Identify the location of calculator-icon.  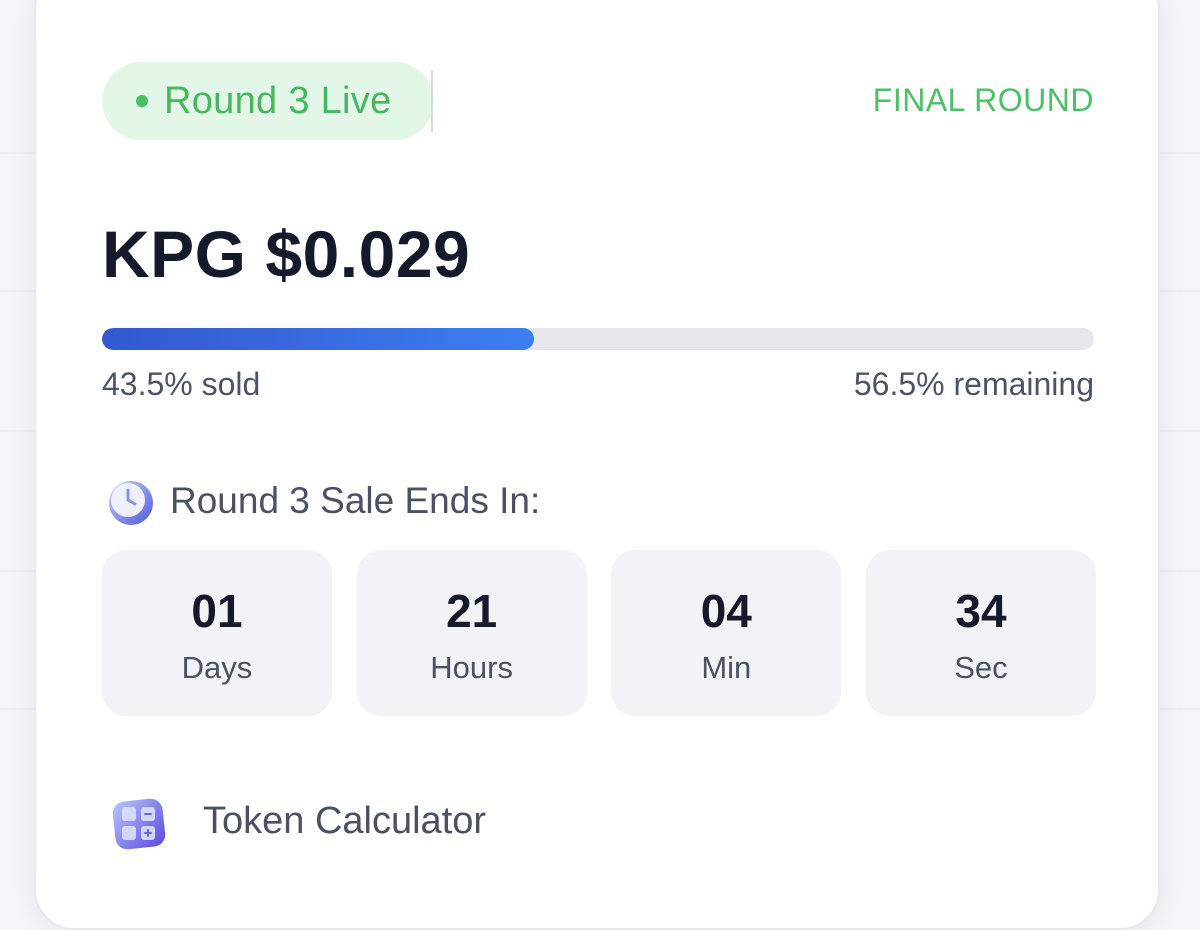
(140, 822).